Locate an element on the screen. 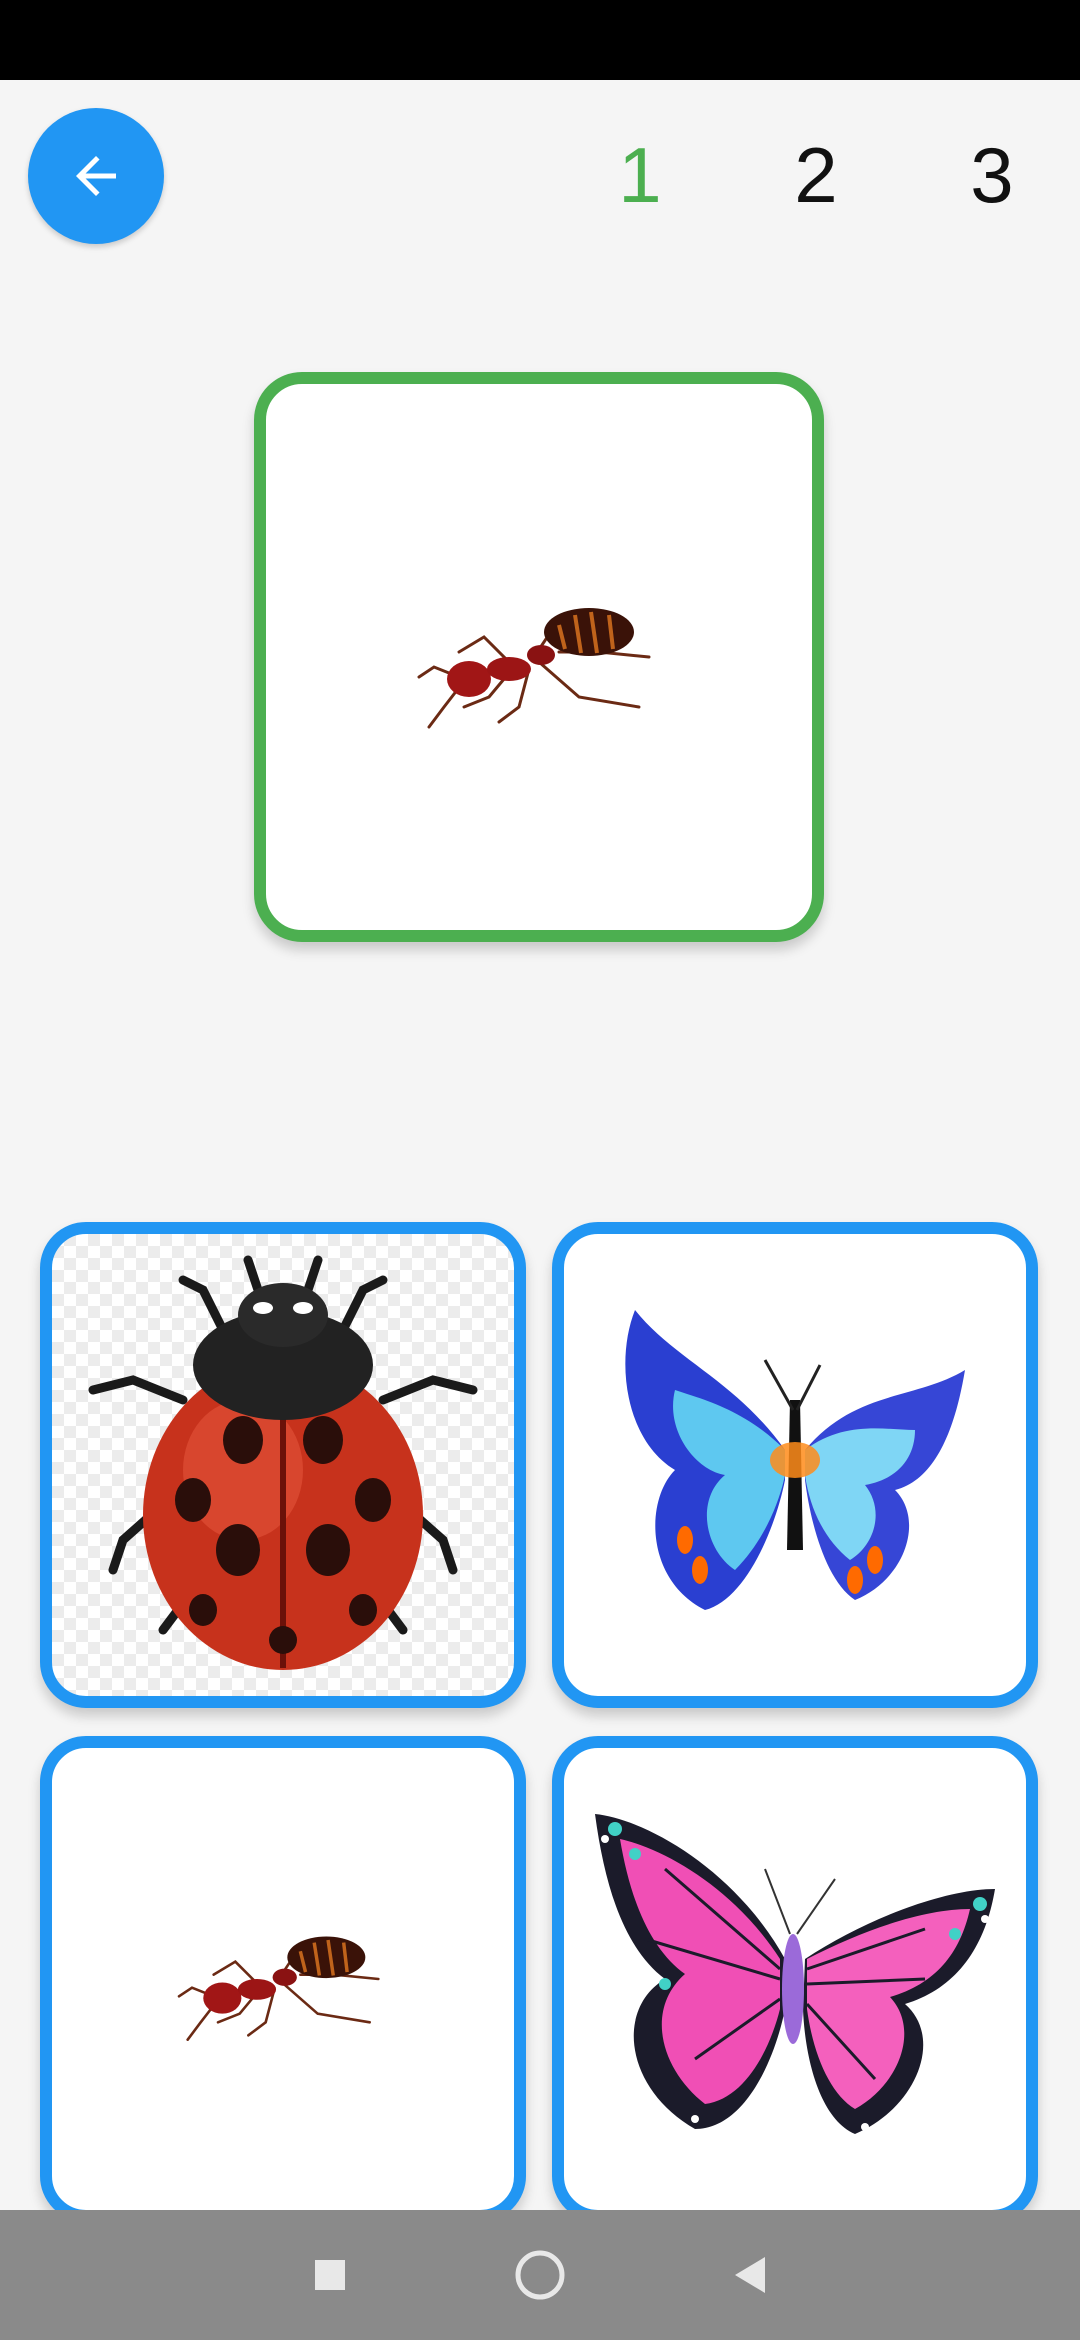 The height and width of the screenshot is (2340, 1080). circle-icon is located at coordinates (540, 2275).